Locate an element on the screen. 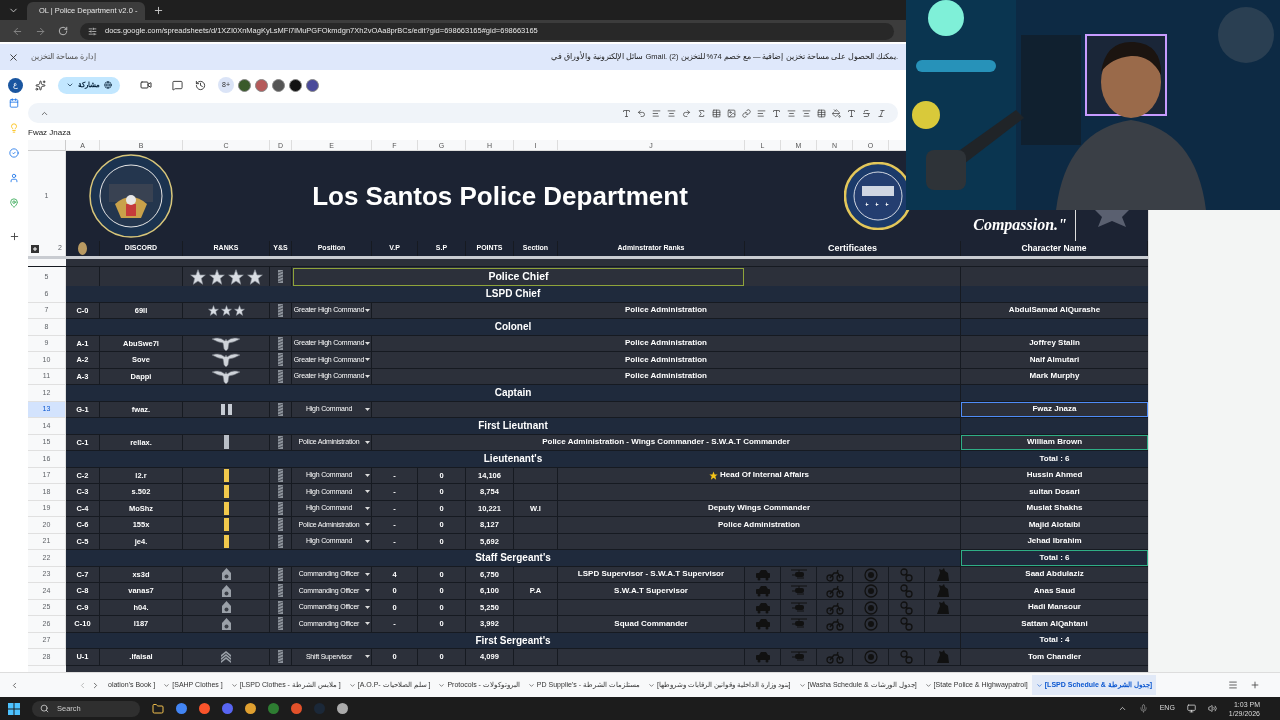 This screenshot has height=720, width=1280. tasks-icon is located at coordinates (14, 153).